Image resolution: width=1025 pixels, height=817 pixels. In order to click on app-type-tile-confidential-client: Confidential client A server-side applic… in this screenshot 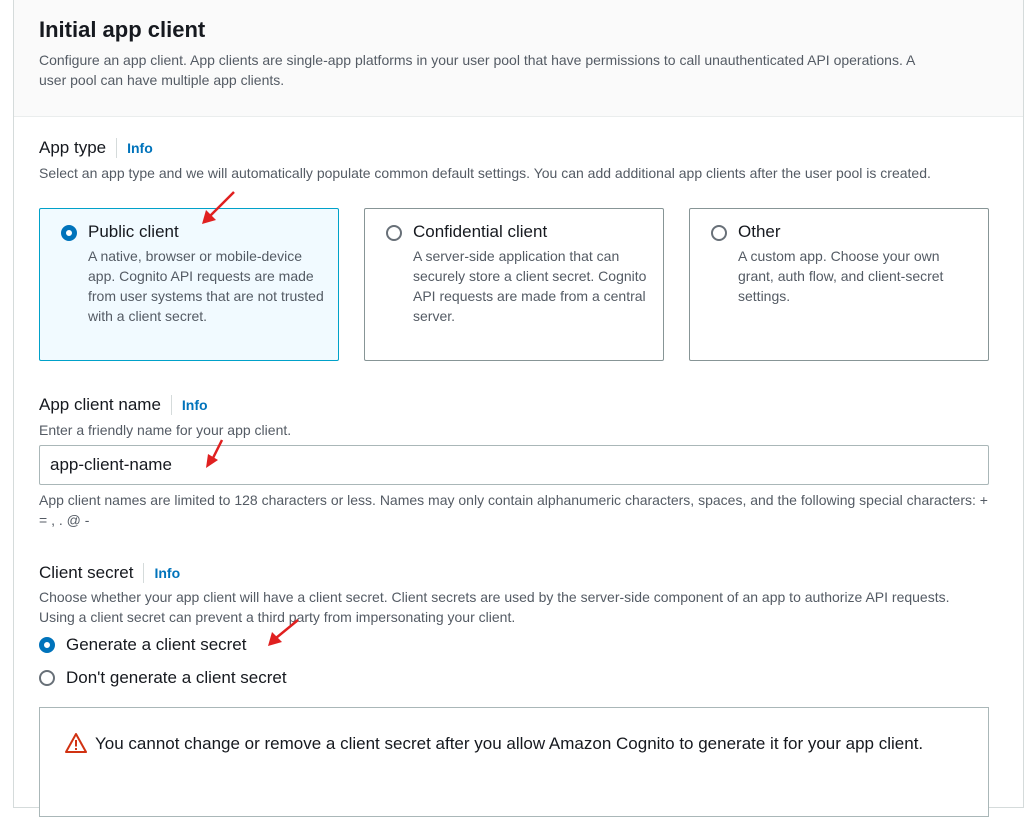, I will do `click(514, 284)`.